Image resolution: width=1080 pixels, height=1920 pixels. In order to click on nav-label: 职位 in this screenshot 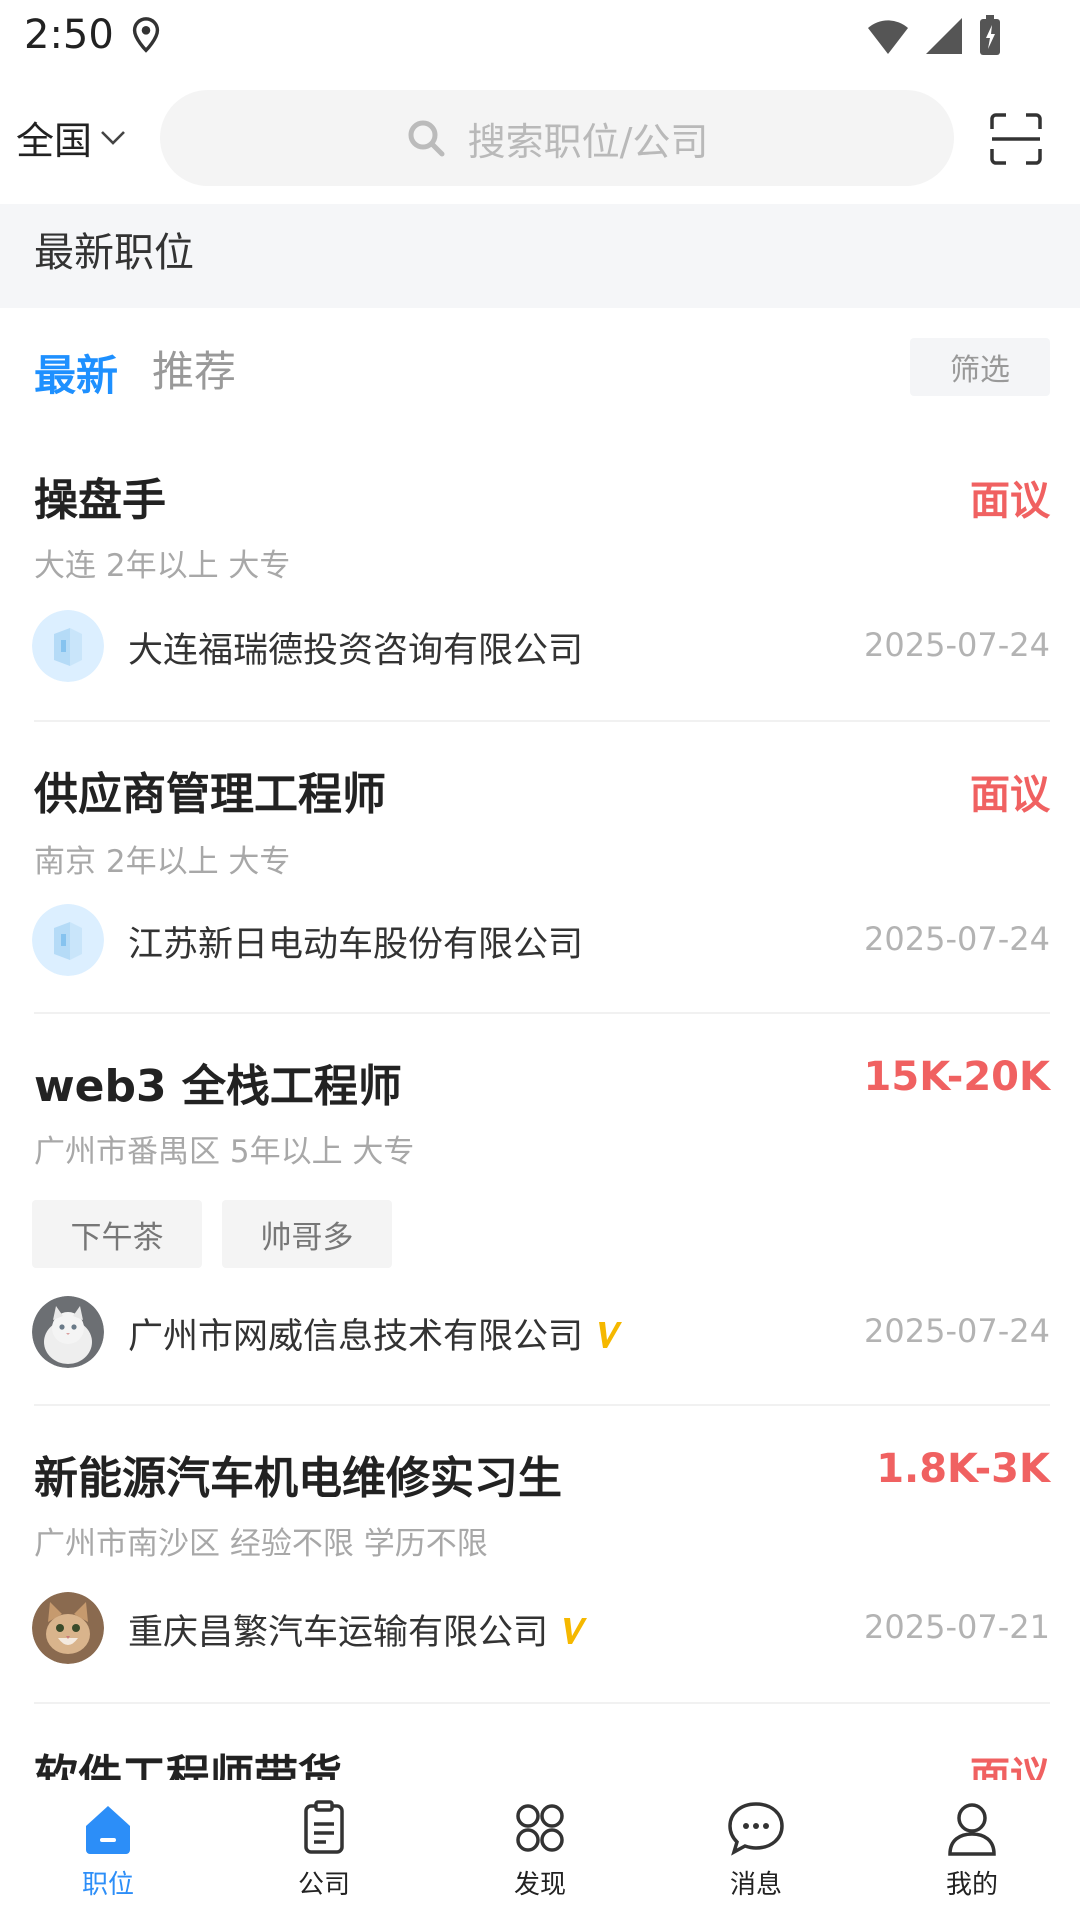, I will do `click(107, 1885)`.